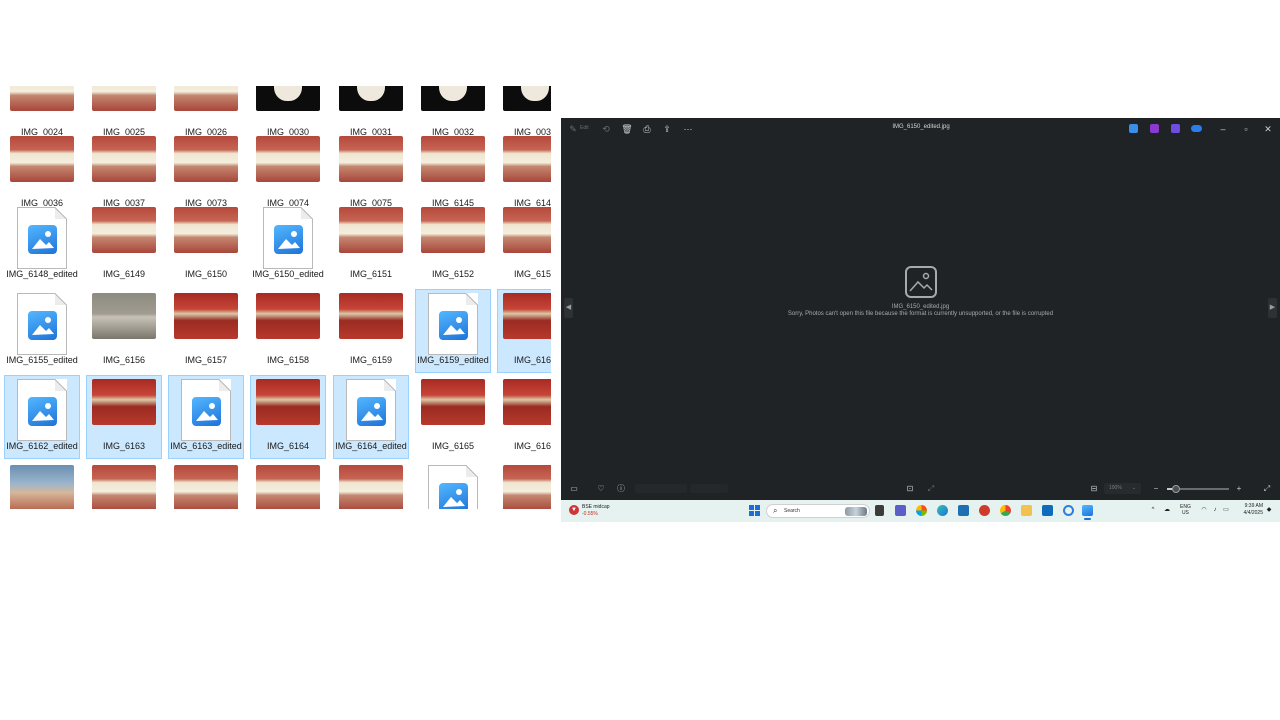 The height and width of the screenshot is (720, 1280). I want to click on clock-date: 4/4/2025, so click(1253, 513).